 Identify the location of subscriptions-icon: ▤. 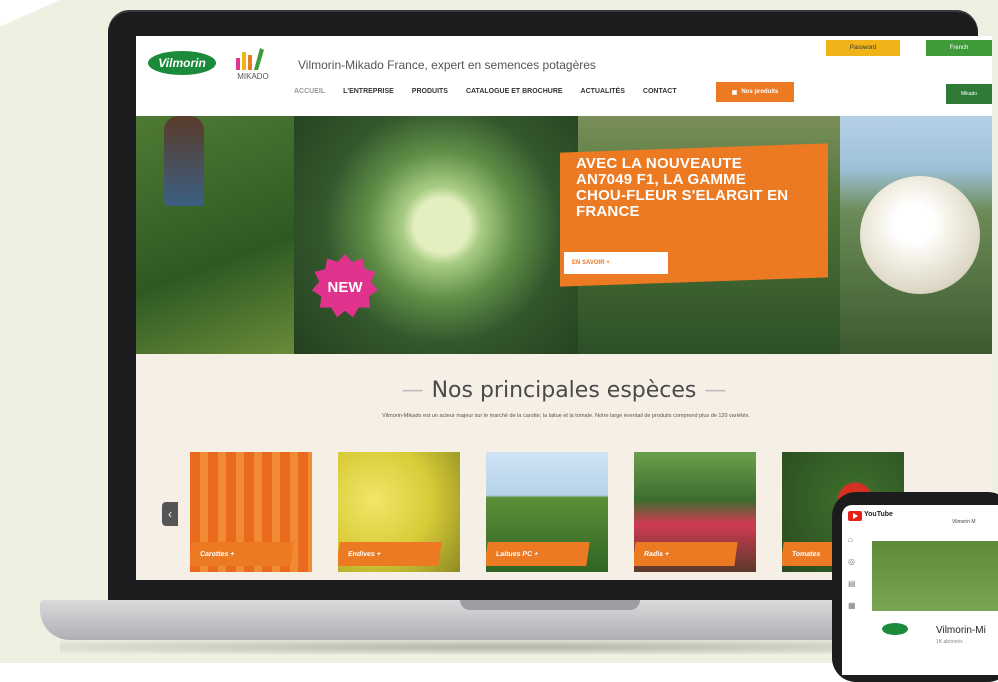
(853, 584).